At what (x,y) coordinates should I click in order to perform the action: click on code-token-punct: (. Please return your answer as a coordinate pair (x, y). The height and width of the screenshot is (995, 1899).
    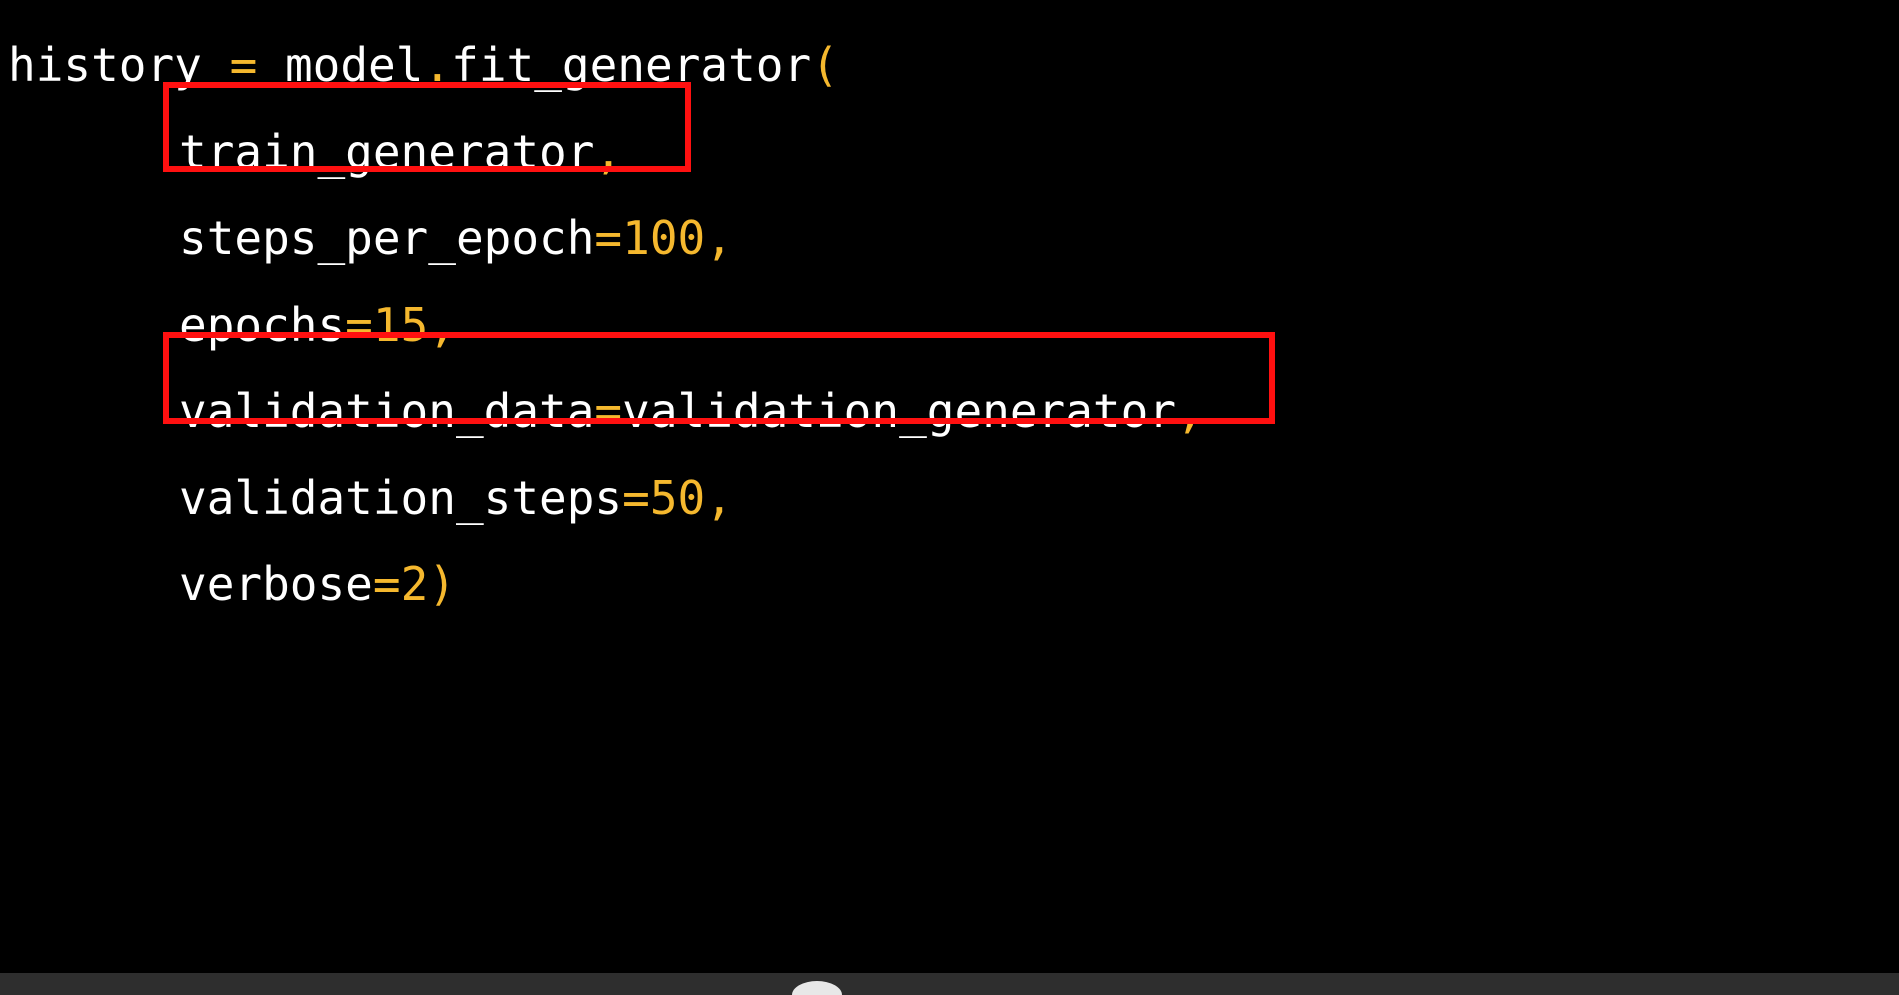
    Looking at the image, I should click on (825, 65).